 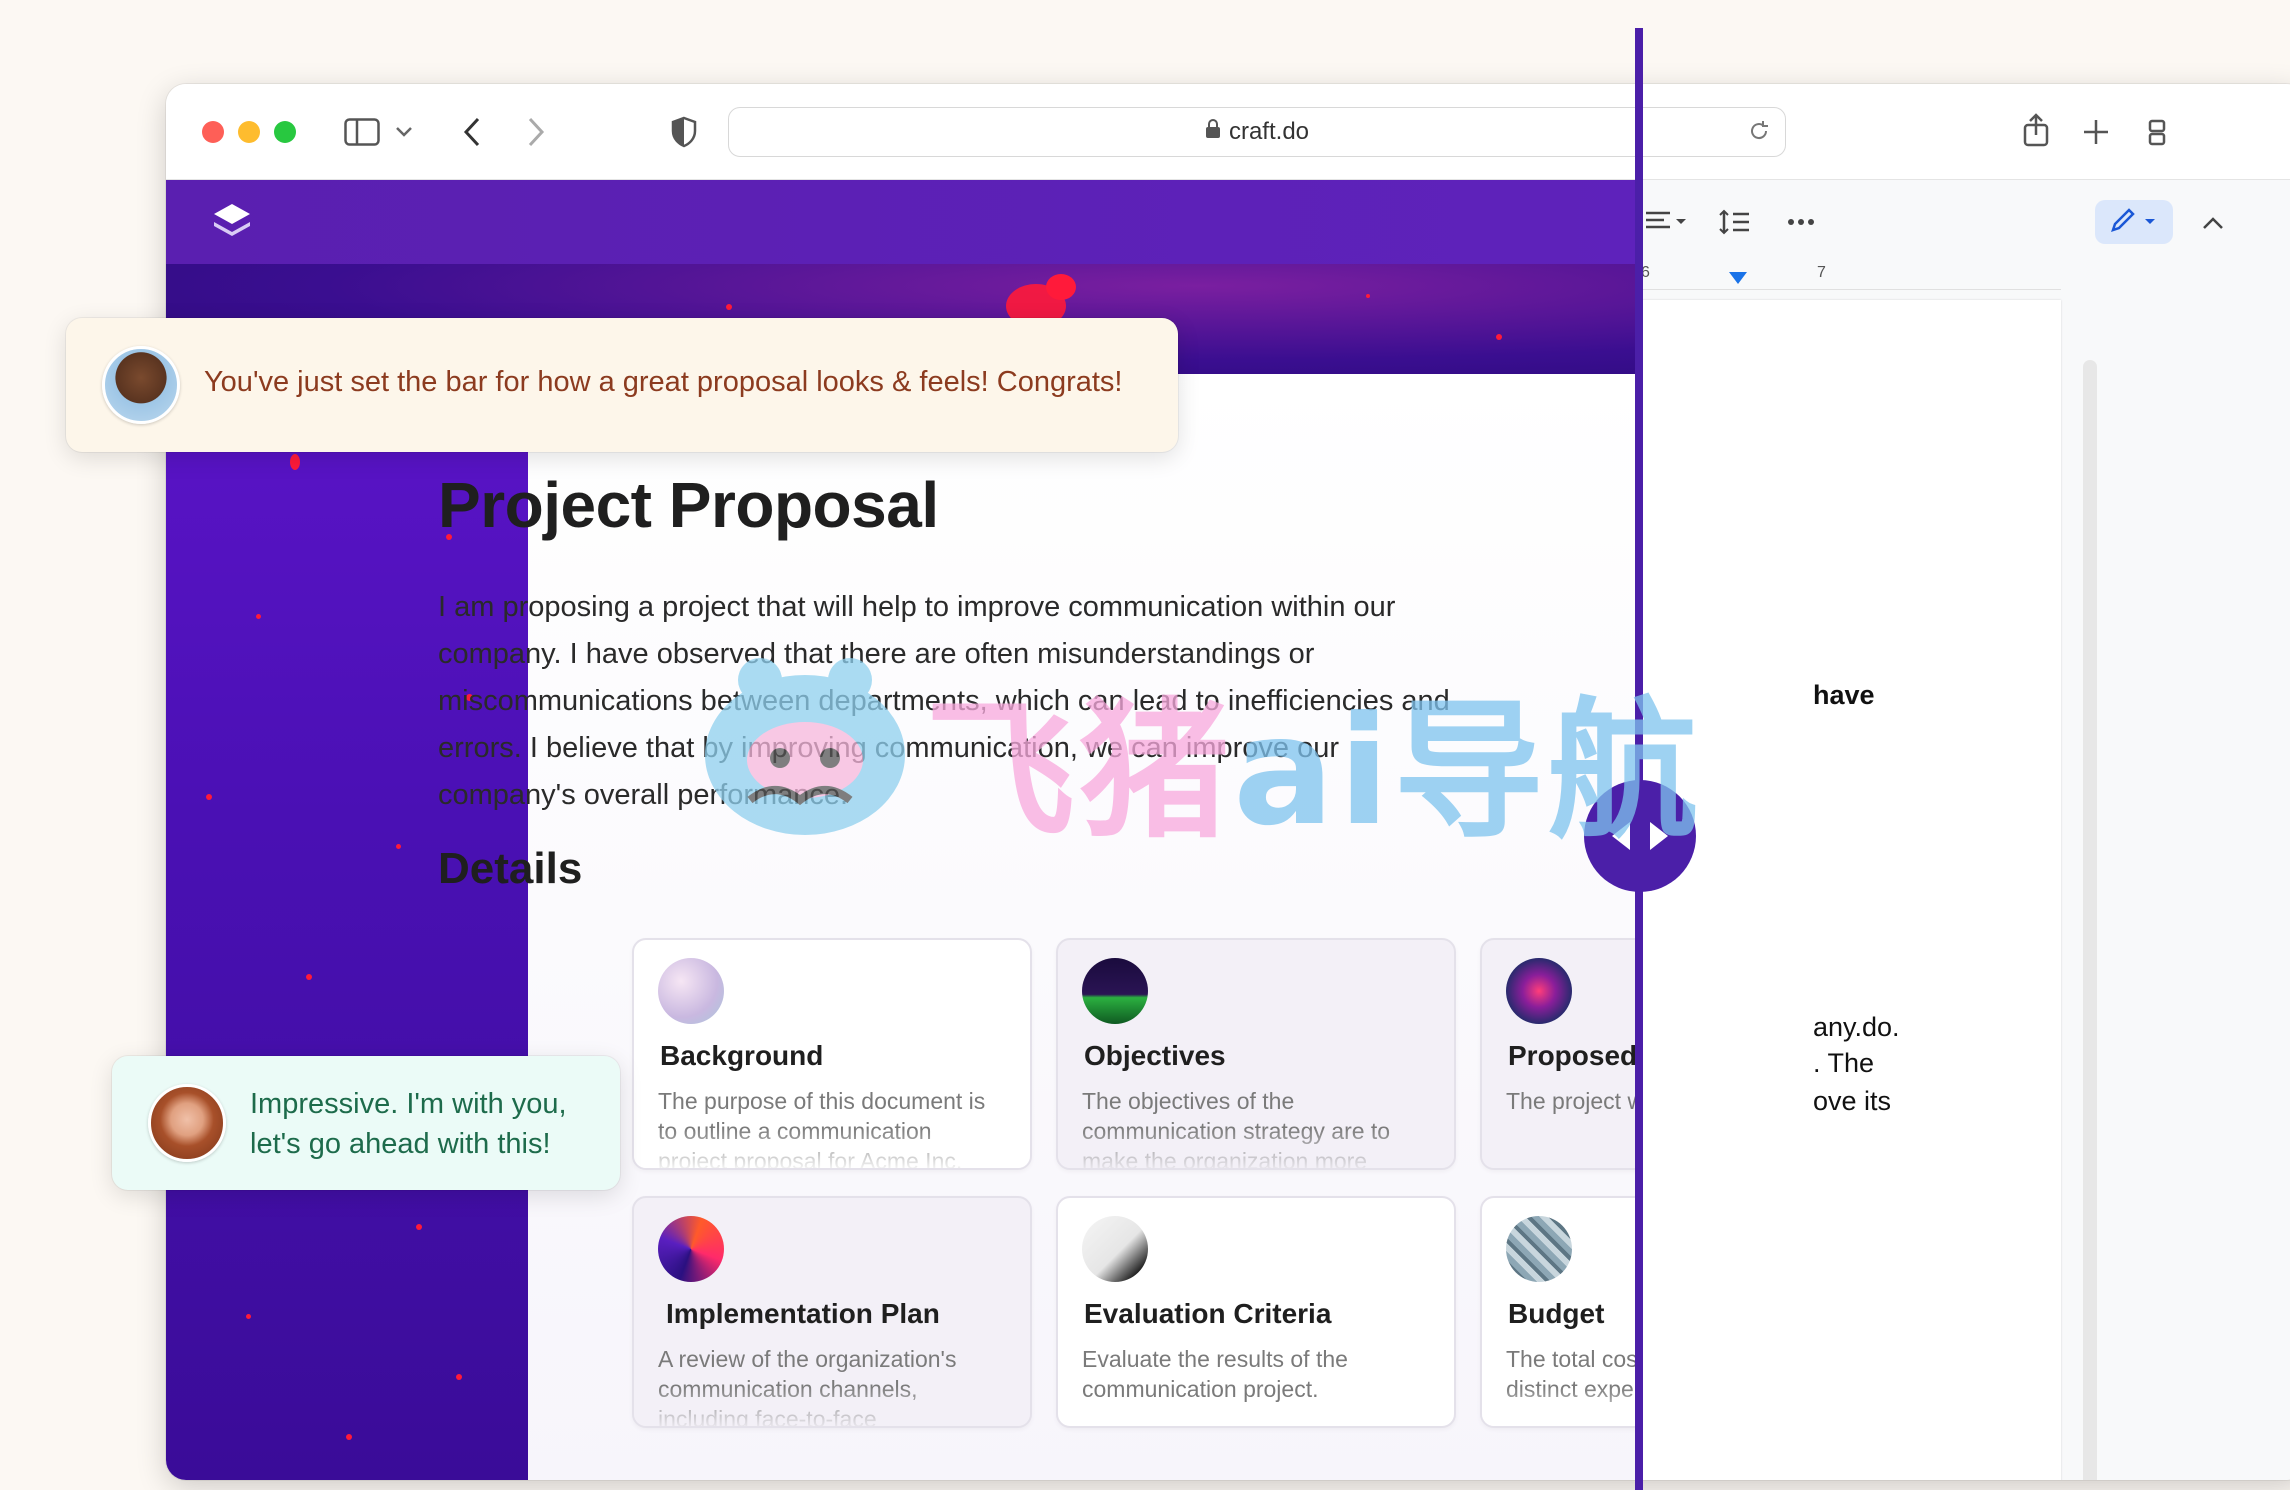 I want to click on lock-icon, so click(x=1213, y=132).